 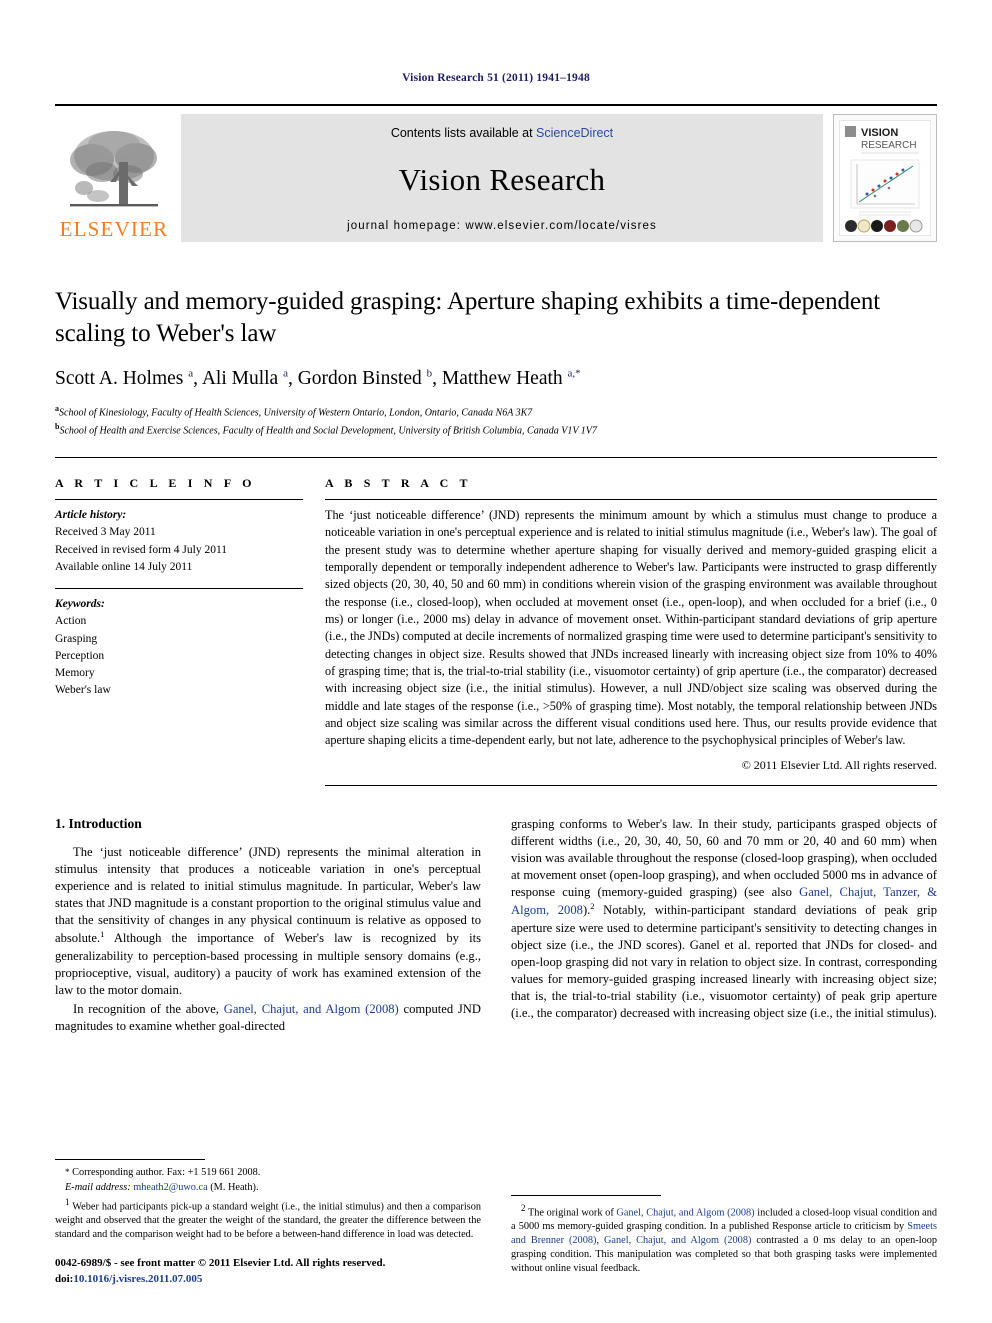 I want to click on journal-cover-thumbnail: VISION RESEARCH, so click(x=885, y=178).